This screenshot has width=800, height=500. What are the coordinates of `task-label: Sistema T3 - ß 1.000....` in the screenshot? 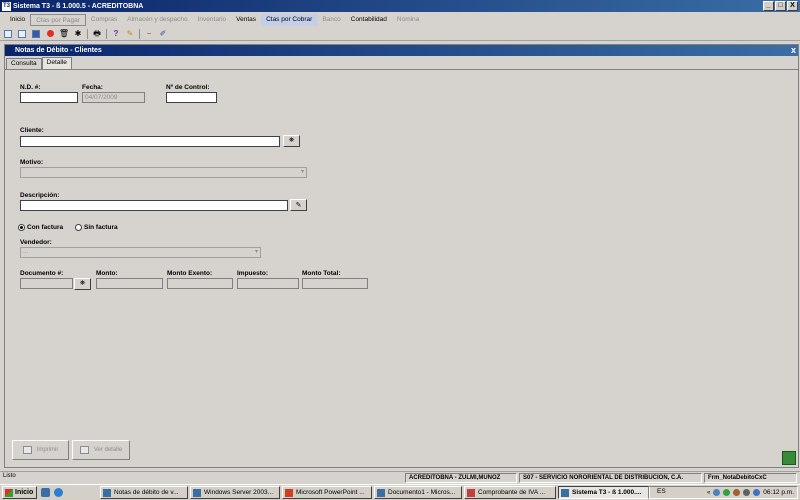 It's located at (607, 492).